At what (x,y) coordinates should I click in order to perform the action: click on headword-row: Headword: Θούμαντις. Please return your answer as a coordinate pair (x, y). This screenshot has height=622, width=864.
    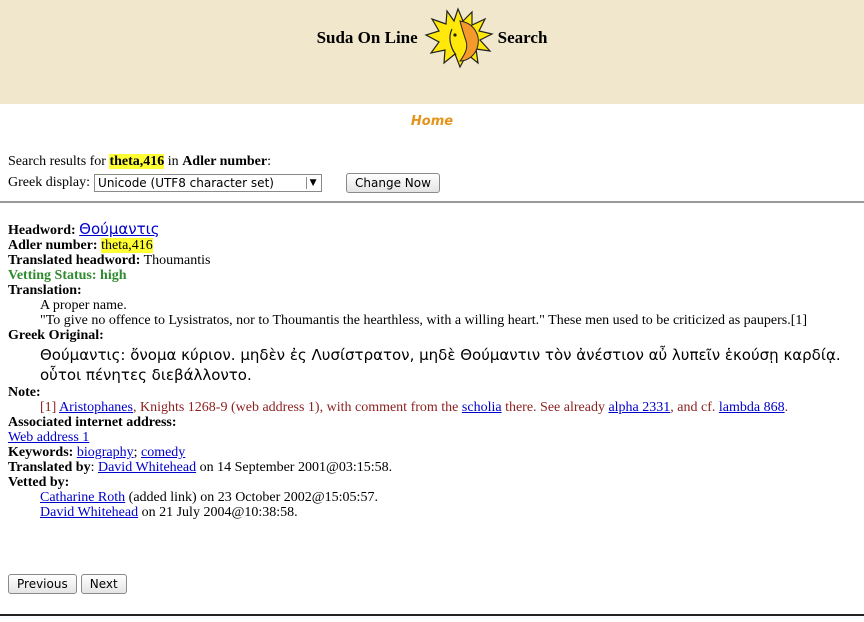
    Looking at the image, I should click on (84, 229).